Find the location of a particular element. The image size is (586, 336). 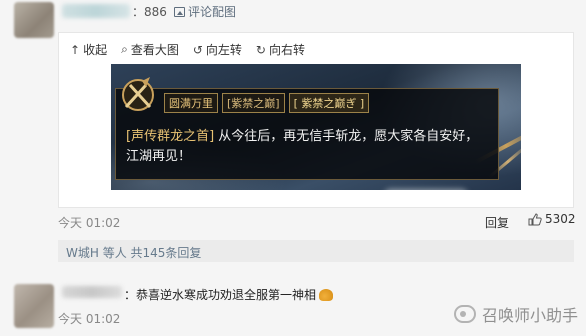

replies-summary-bar: W城H 等人 共145条回复 is located at coordinates (316, 251).